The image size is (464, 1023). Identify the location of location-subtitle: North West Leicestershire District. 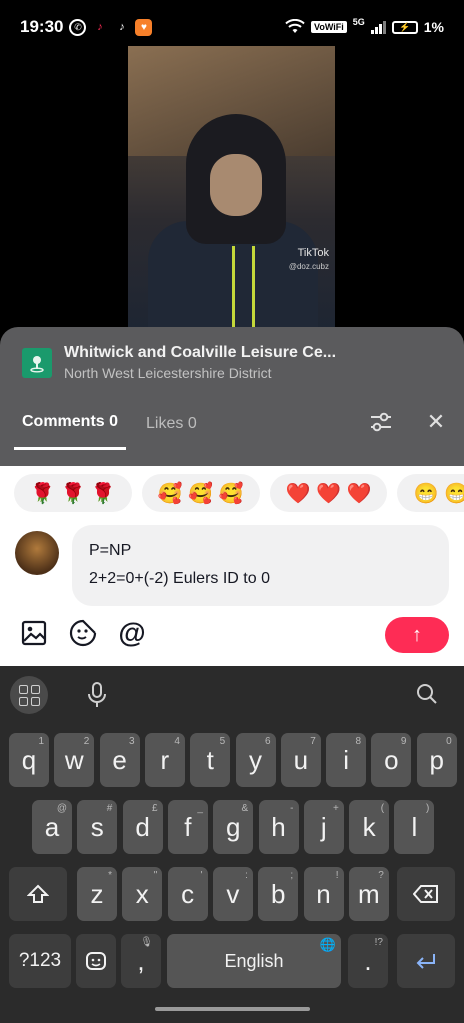
(168, 373).